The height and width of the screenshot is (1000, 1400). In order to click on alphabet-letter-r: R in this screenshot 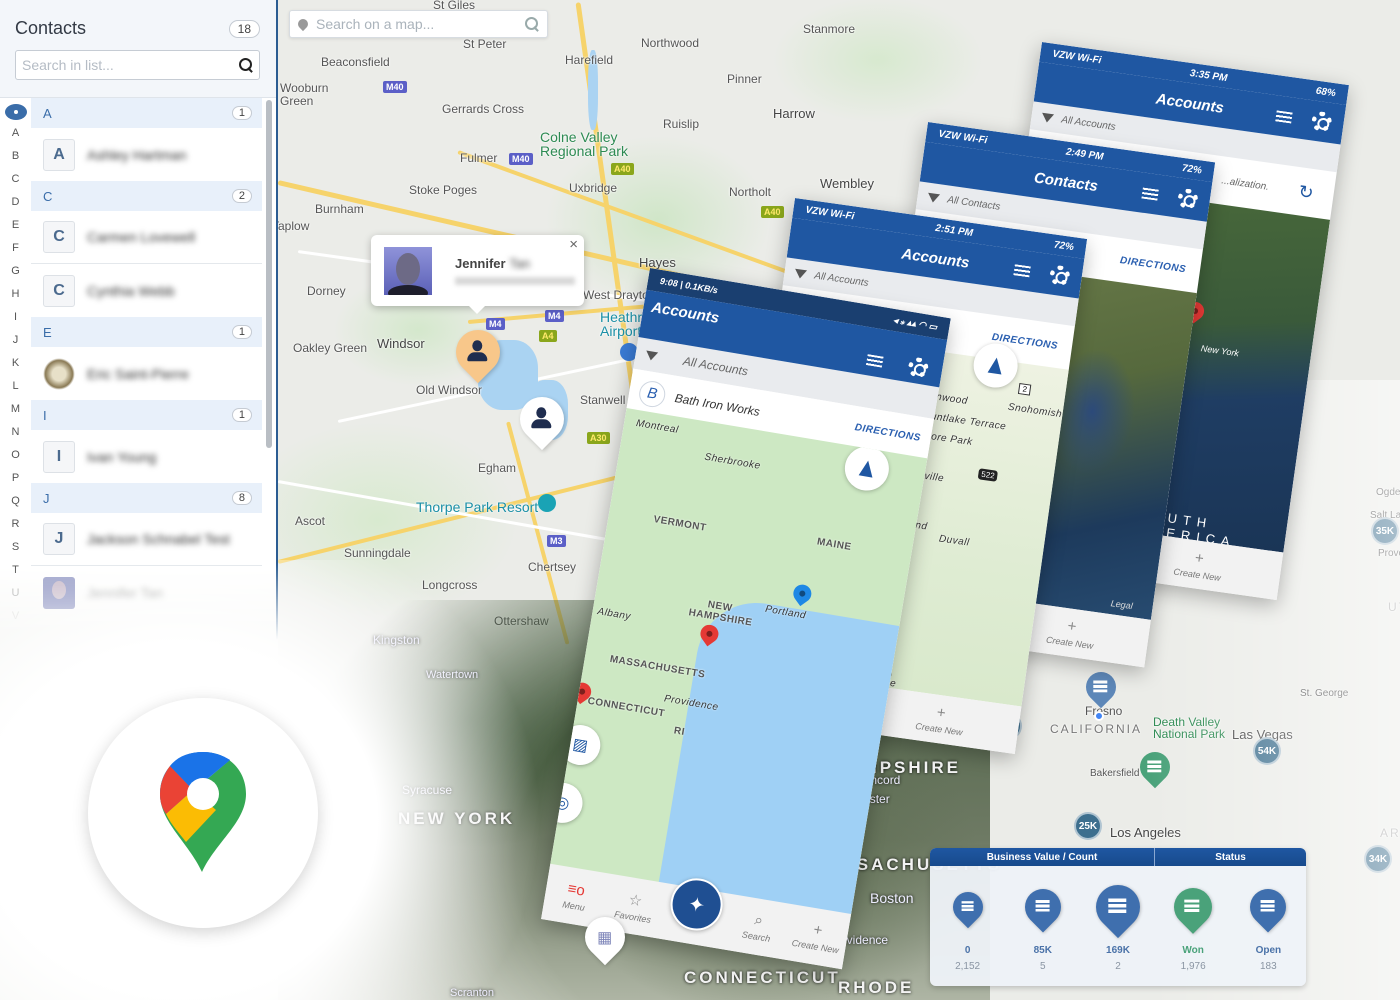, I will do `click(15, 524)`.